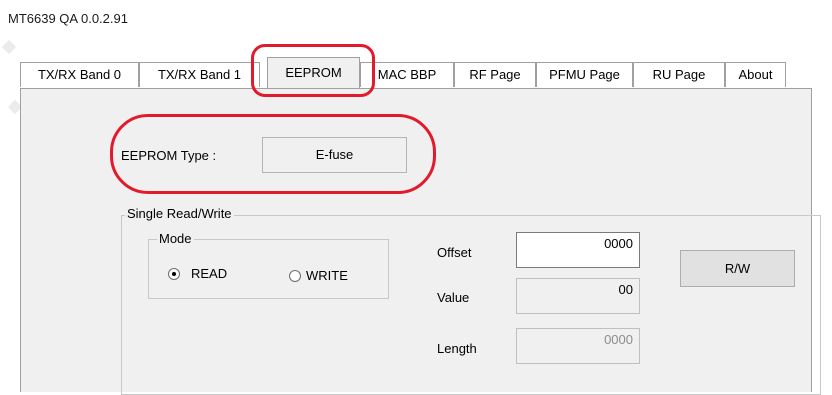  Describe the element at coordinates (68, 18) in the screenshot. I see `window-title: MT6639 QA 0.0.2.91` at that location.